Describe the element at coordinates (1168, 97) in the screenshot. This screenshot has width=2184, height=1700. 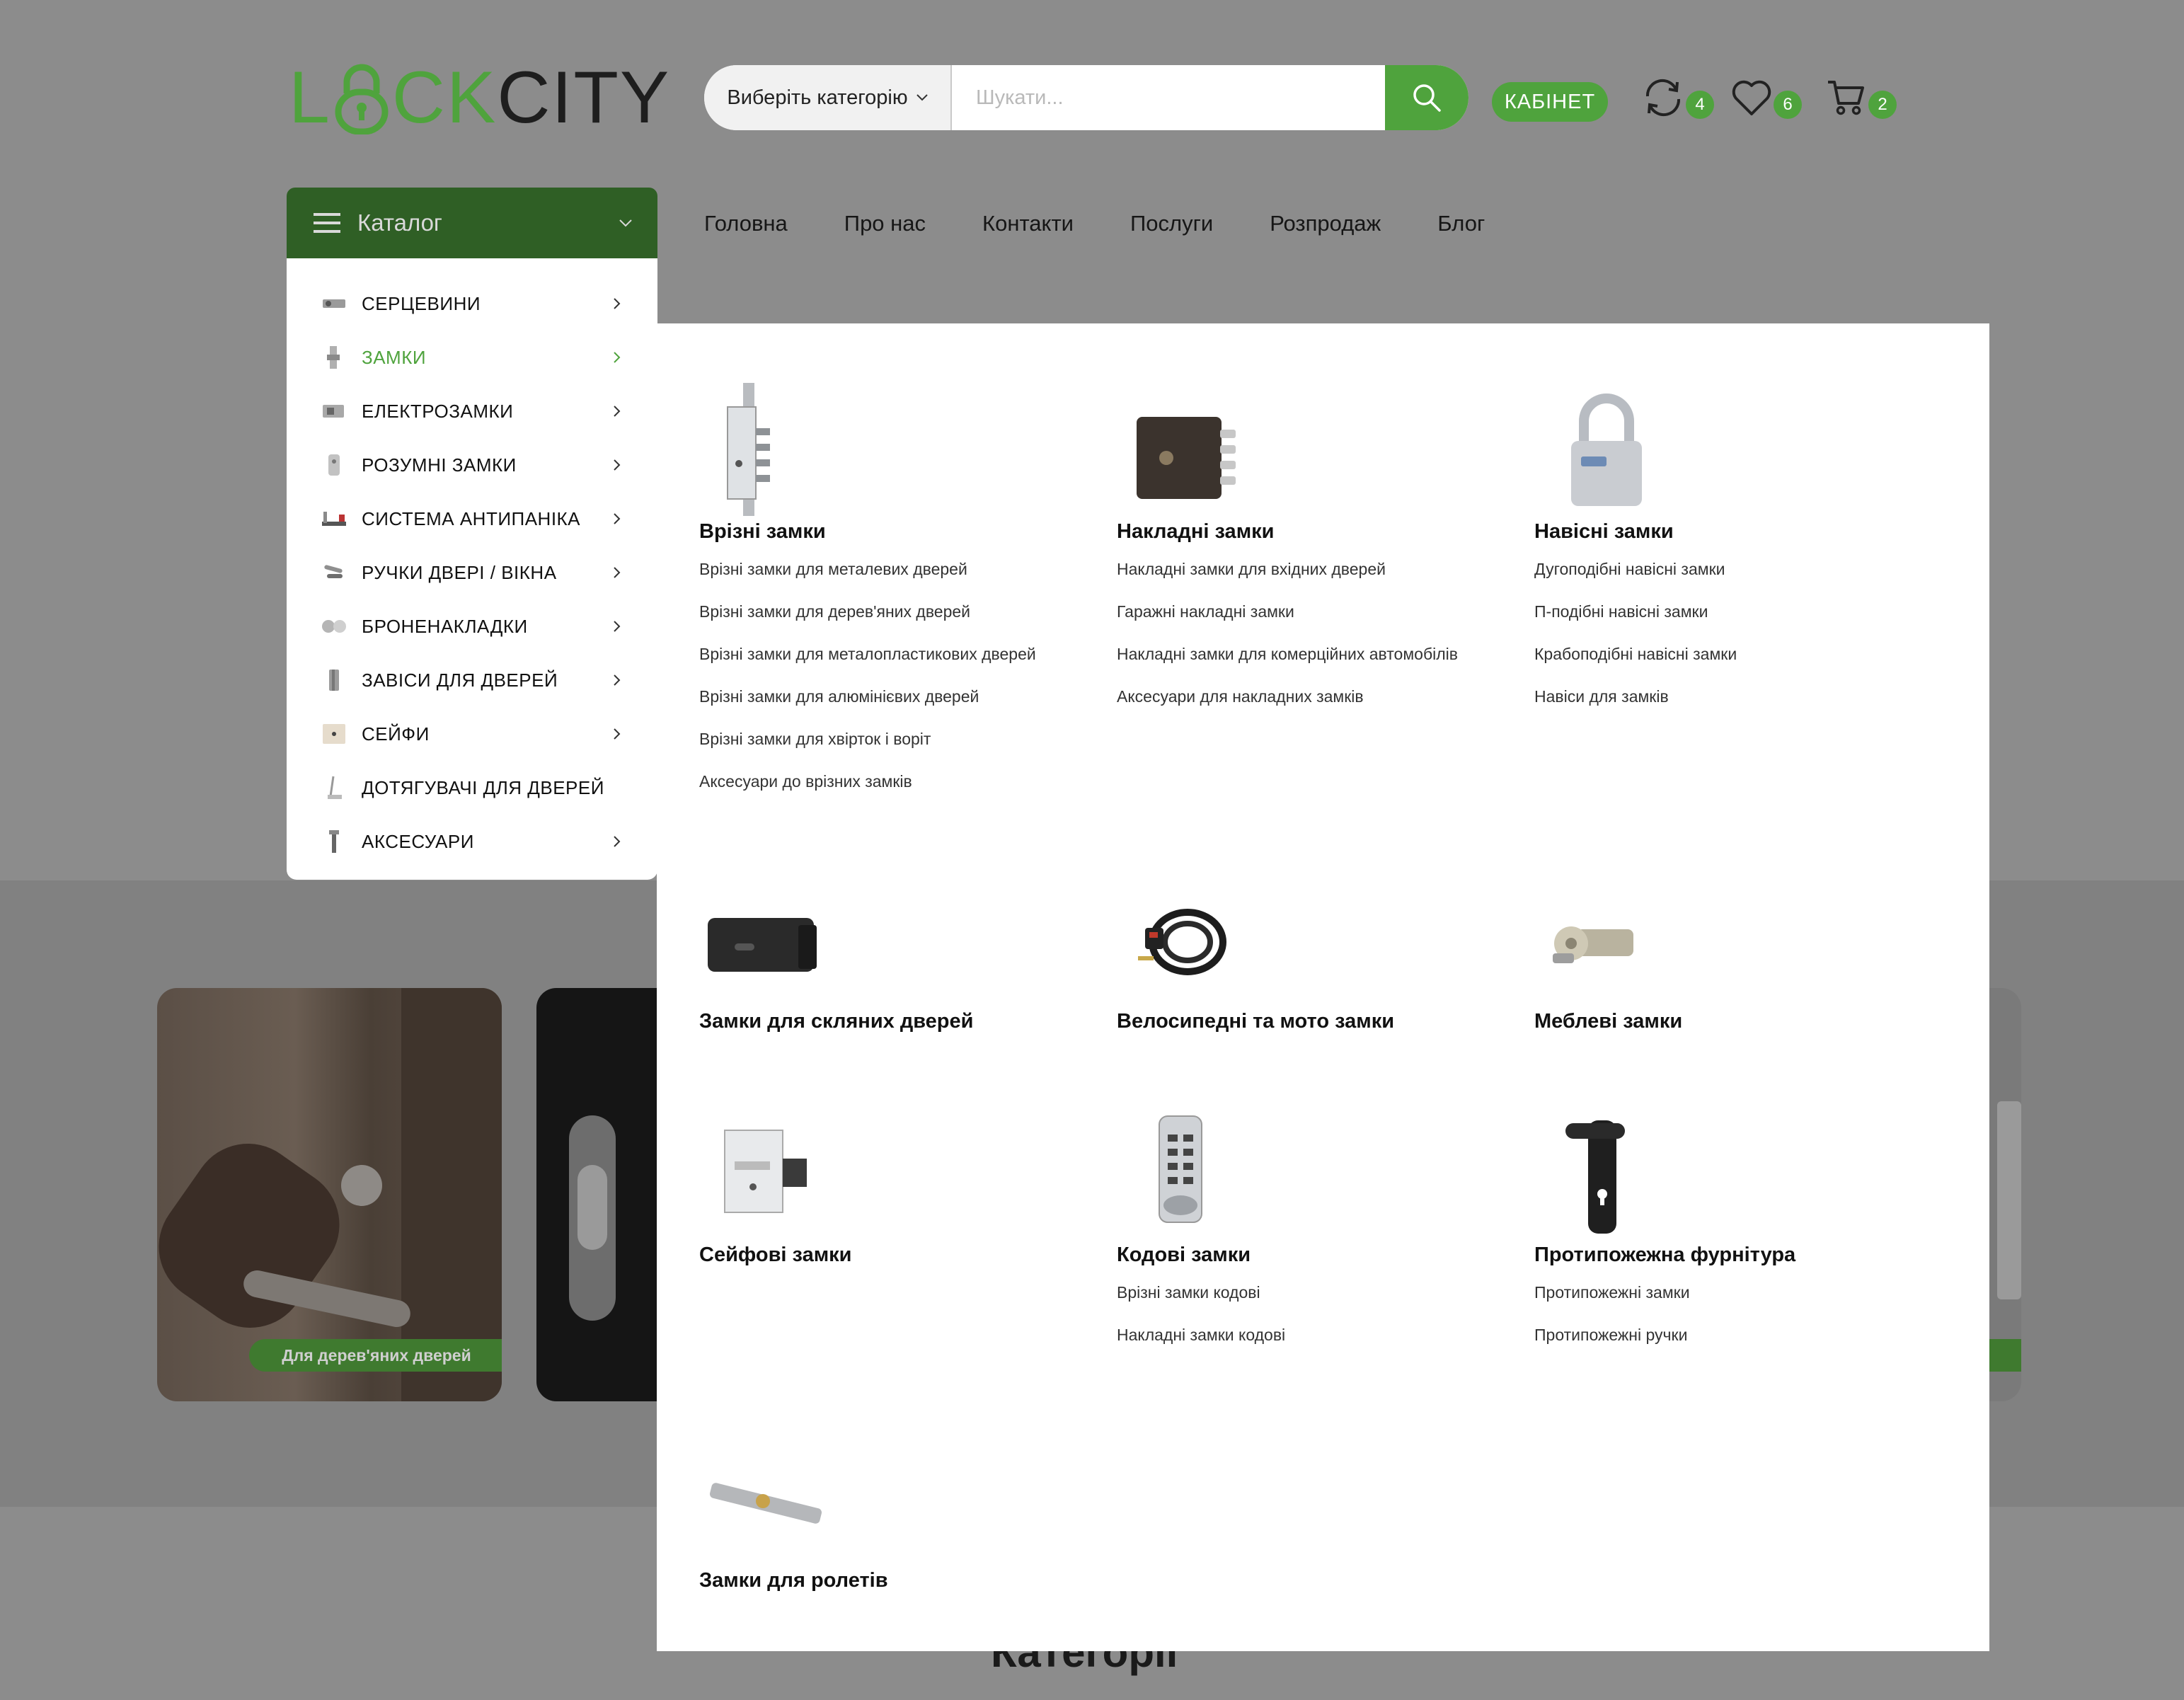
I see `search-input` at that location.